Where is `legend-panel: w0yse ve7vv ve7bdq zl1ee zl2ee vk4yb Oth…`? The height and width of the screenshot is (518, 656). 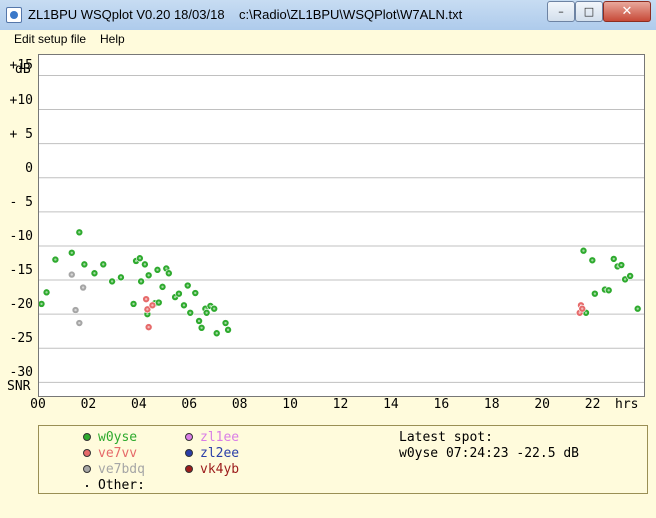 legend-panel: w0yse ve7vv ve7bdq zl1ee zl2ee vk4yb Oth… is located at coordinates (343, 459).